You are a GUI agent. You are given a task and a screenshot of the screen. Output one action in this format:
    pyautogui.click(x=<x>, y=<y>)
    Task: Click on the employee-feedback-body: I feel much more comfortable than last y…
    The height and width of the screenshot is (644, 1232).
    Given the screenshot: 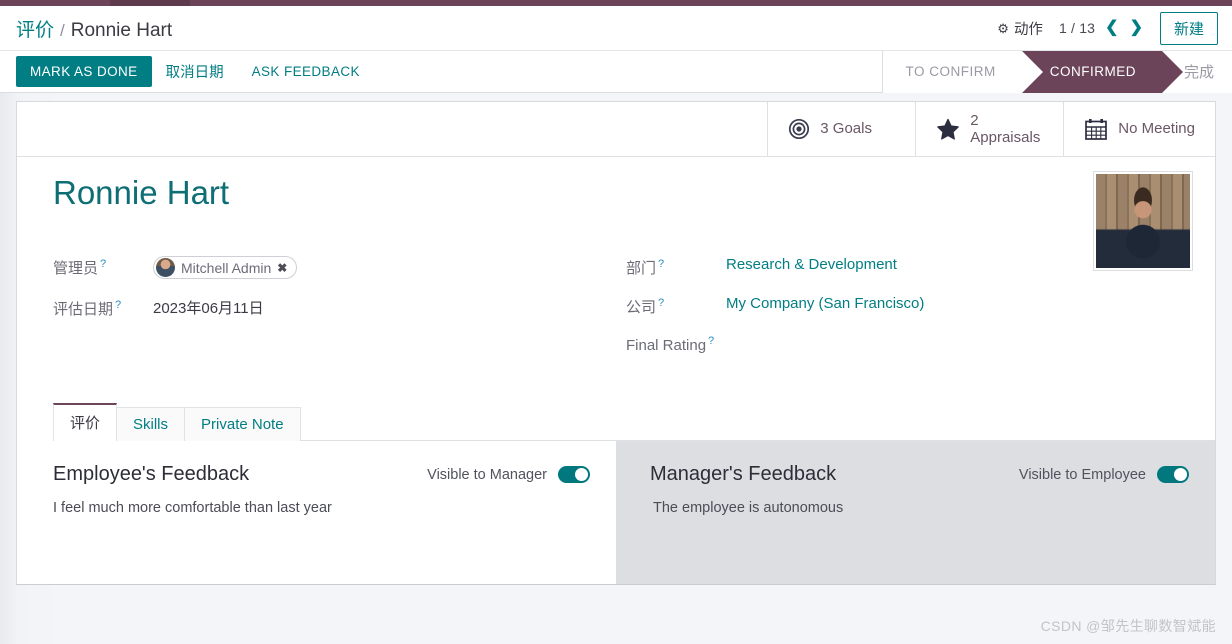 What is the action you would take?
    pyautogui.click(x=321, y=508)
    